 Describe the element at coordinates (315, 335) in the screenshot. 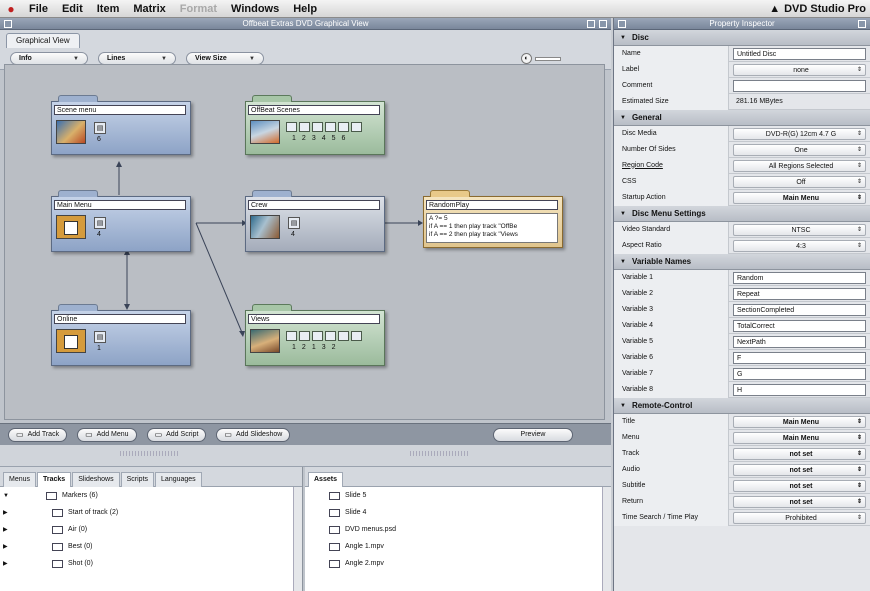

I see `node-views: Views 1 2 1 3 2` at that location.